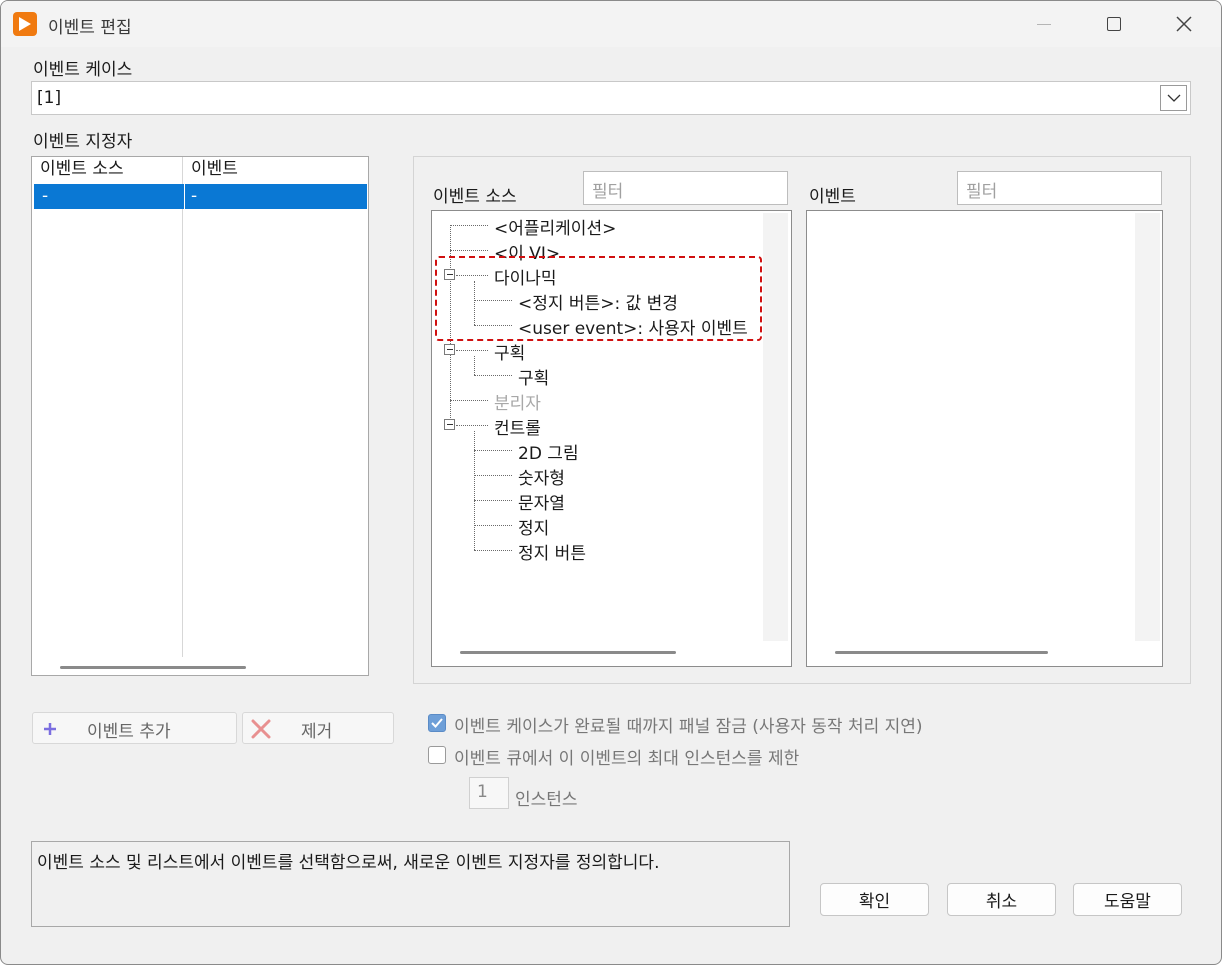 This screenshot has height=965, width=1222. Describe the element at coordinates (182, 407) in the screenshot. I see `column-divider` at that location.